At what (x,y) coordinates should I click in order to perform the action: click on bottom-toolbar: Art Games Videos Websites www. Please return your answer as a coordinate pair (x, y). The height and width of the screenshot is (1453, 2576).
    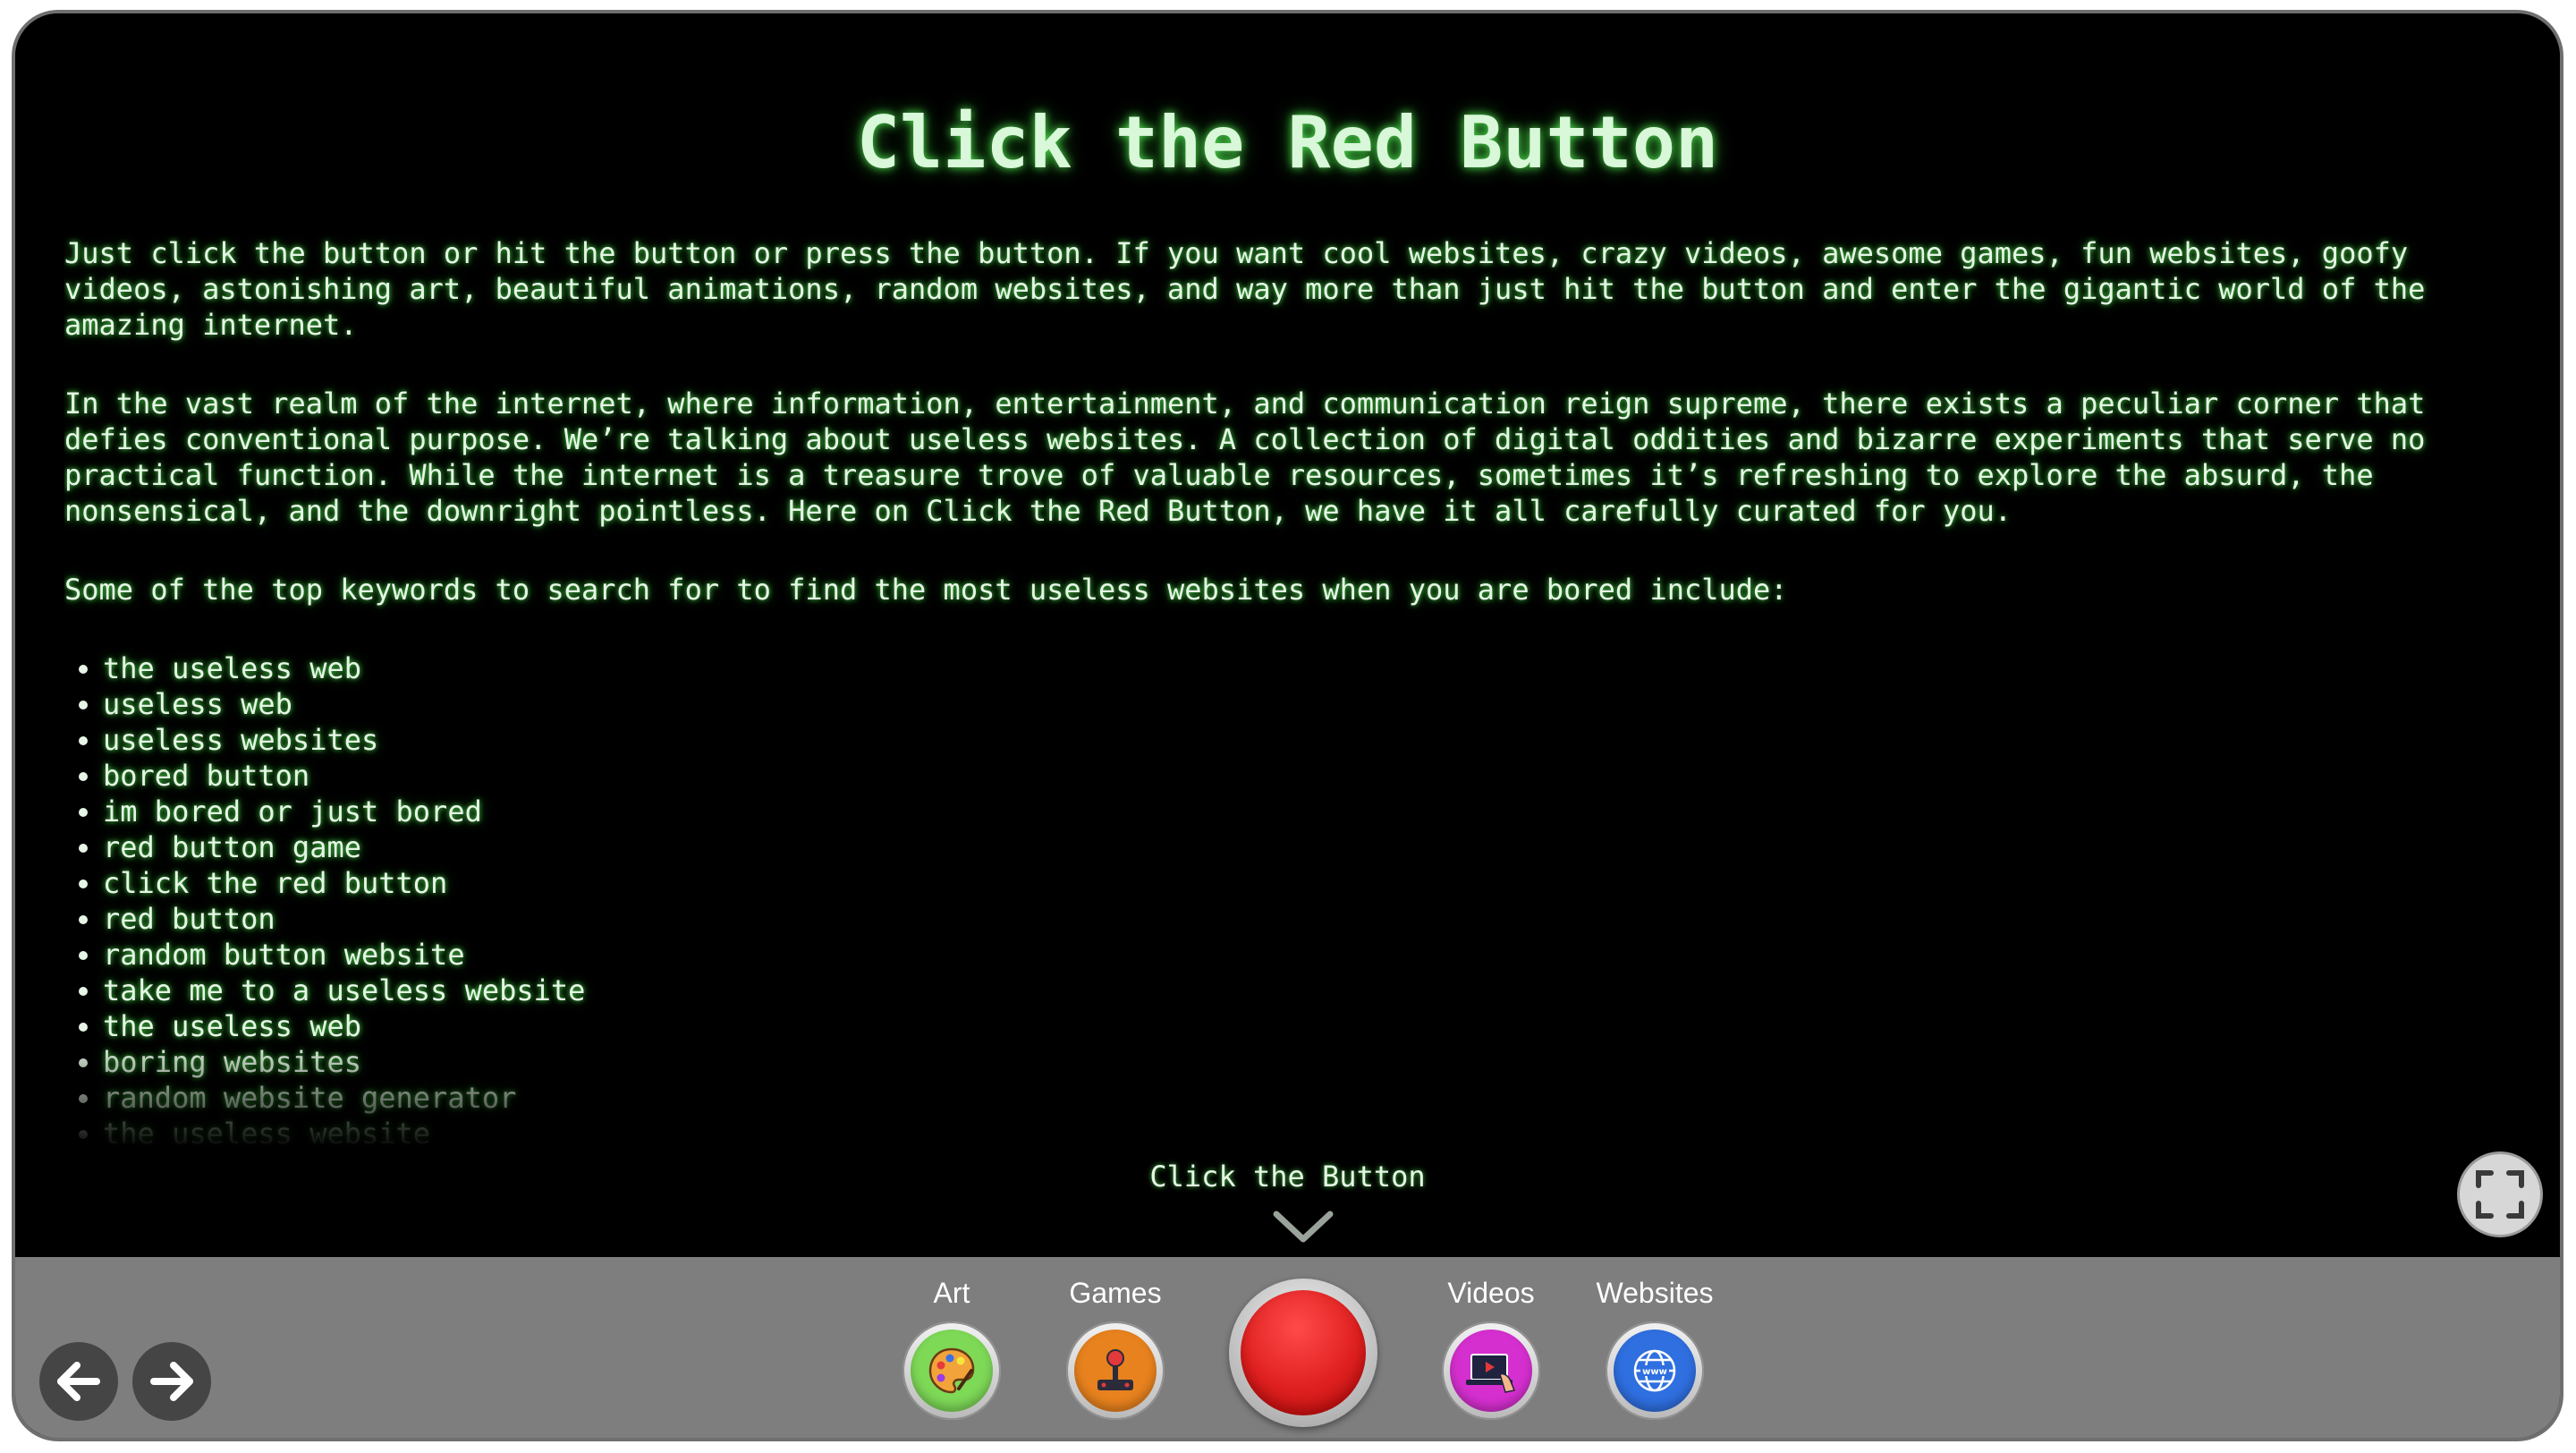
    Looking at the image, I should click on (1287, 1347).